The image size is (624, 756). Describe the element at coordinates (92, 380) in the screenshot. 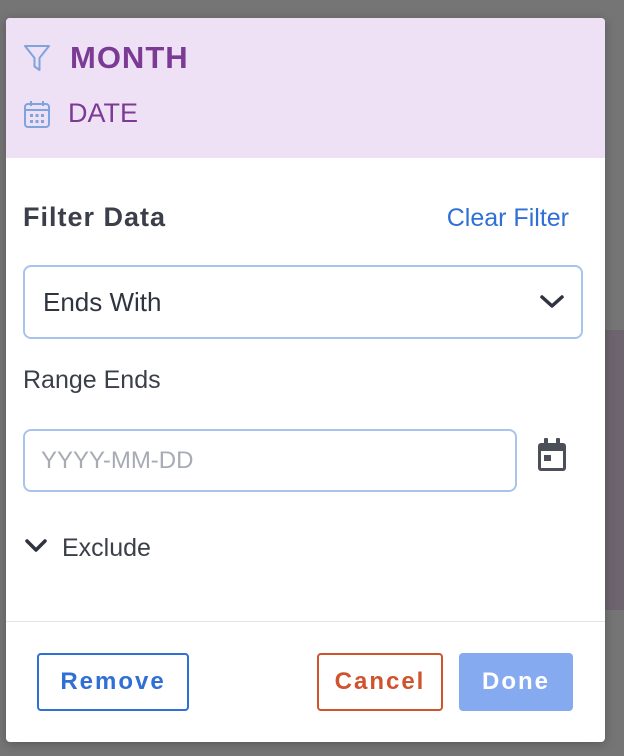

I see `range-ends-label: Range Ends` at that location.